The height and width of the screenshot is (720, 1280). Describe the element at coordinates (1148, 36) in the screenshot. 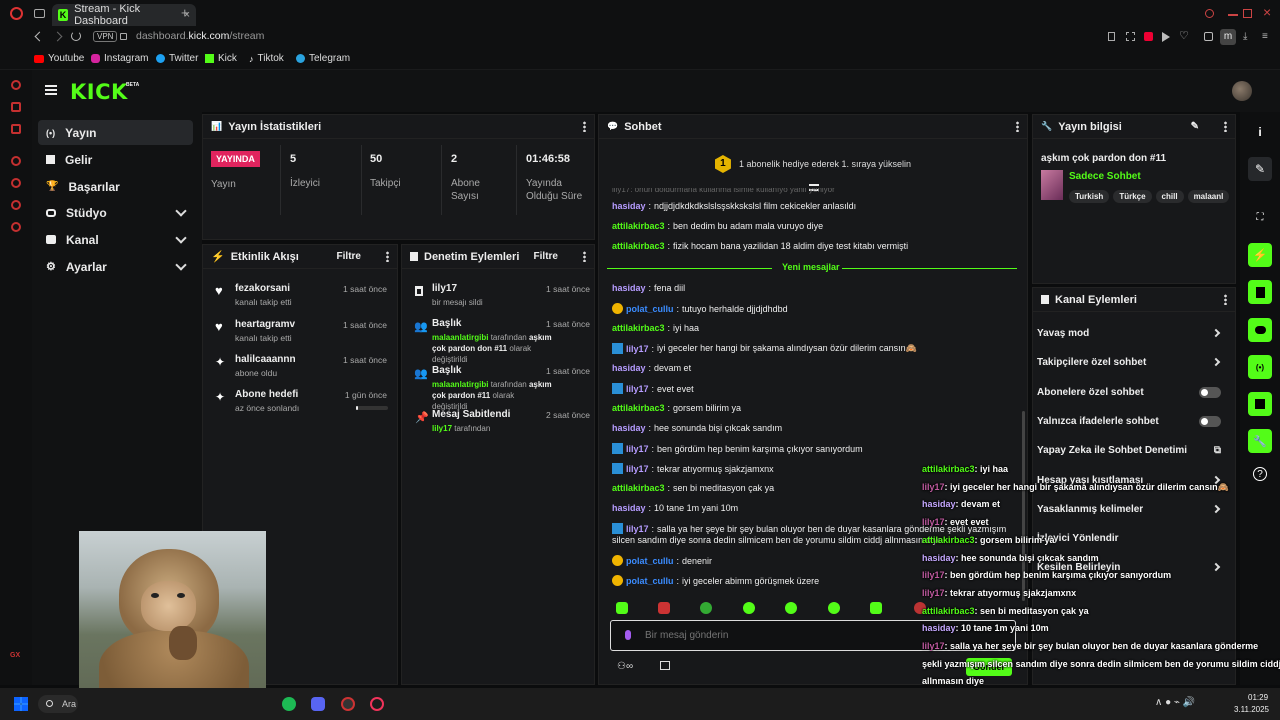

I see `shield-icon` at that location.